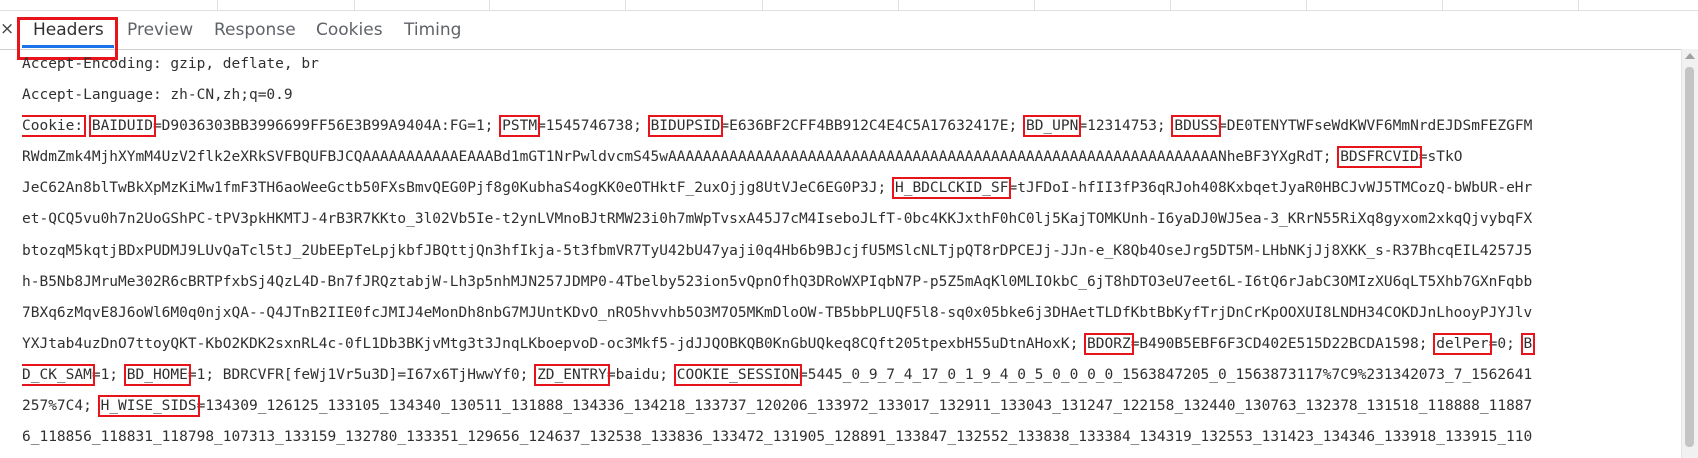  Describe the element at coordinates (685, 126) in the screenshot. I see `cookie-name-highlight: BIDUPSID` at that location.